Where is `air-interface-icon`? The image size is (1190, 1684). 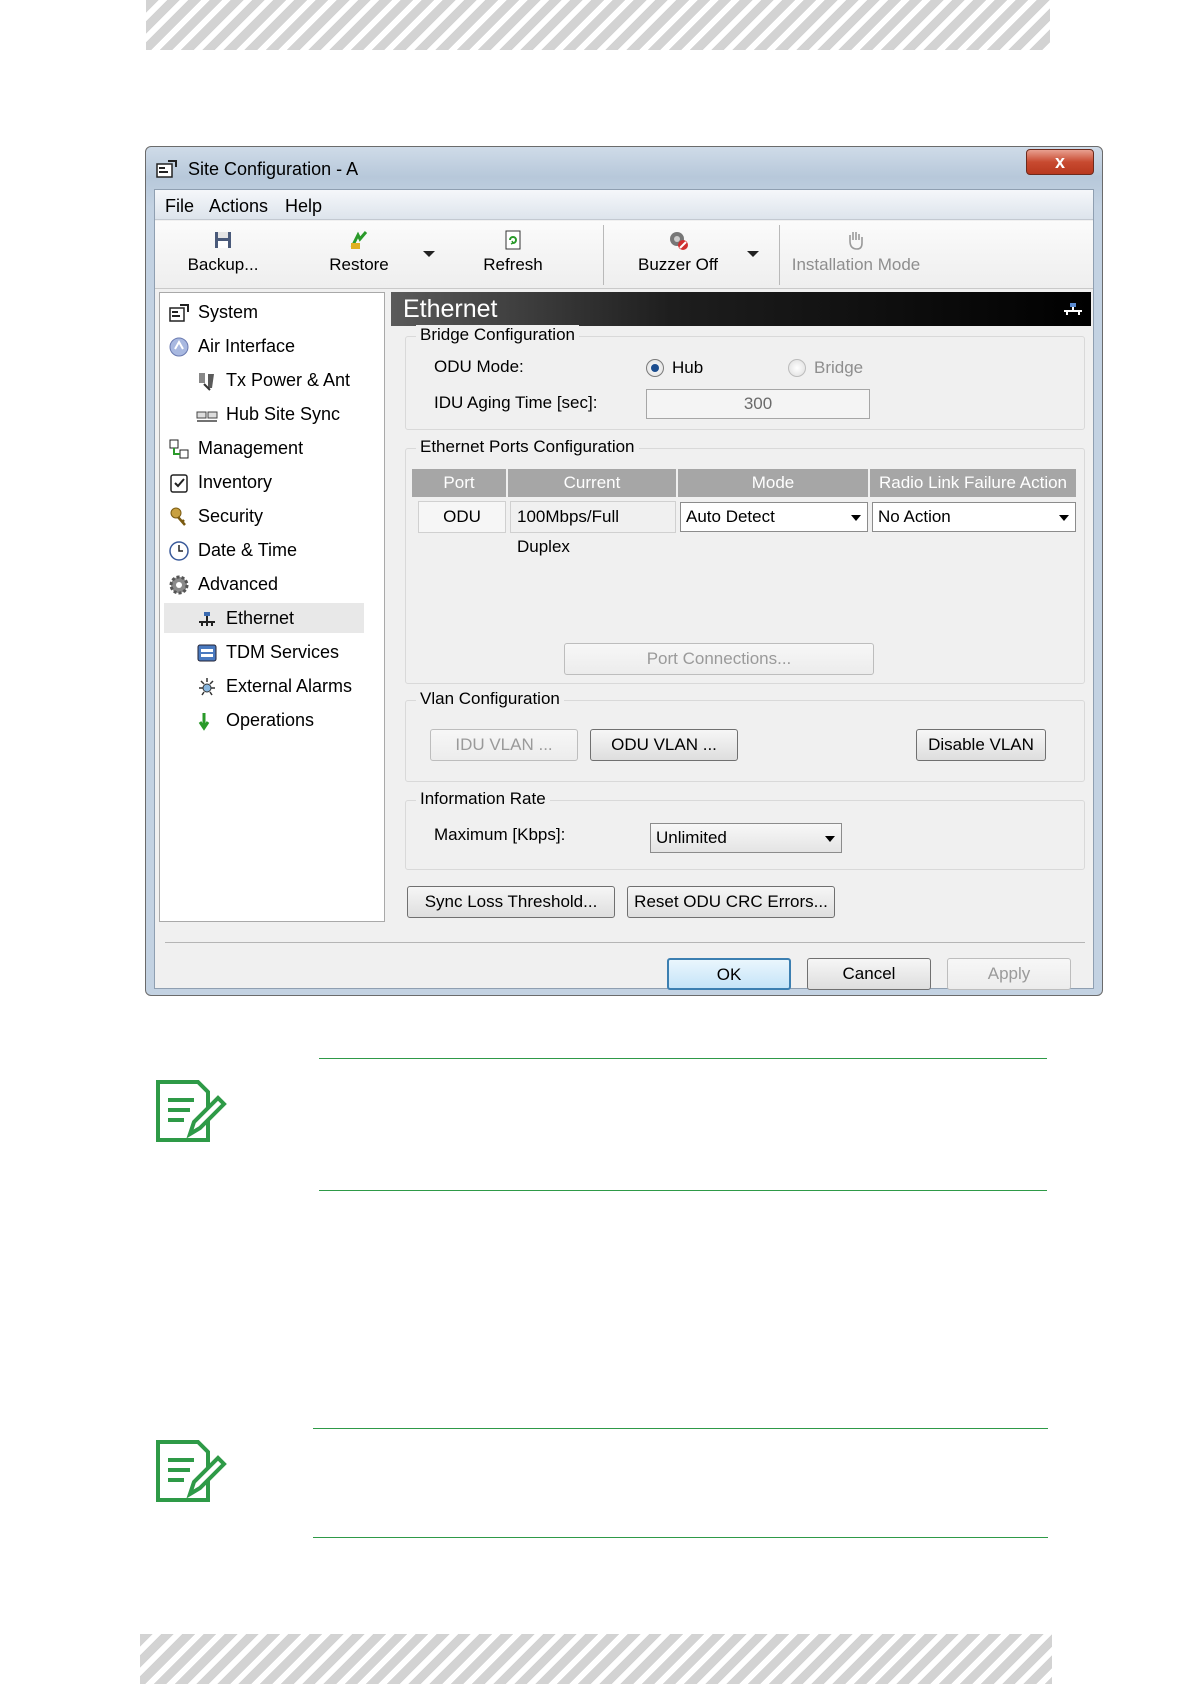
air-interface-icon is located at coordinates (179, 347).